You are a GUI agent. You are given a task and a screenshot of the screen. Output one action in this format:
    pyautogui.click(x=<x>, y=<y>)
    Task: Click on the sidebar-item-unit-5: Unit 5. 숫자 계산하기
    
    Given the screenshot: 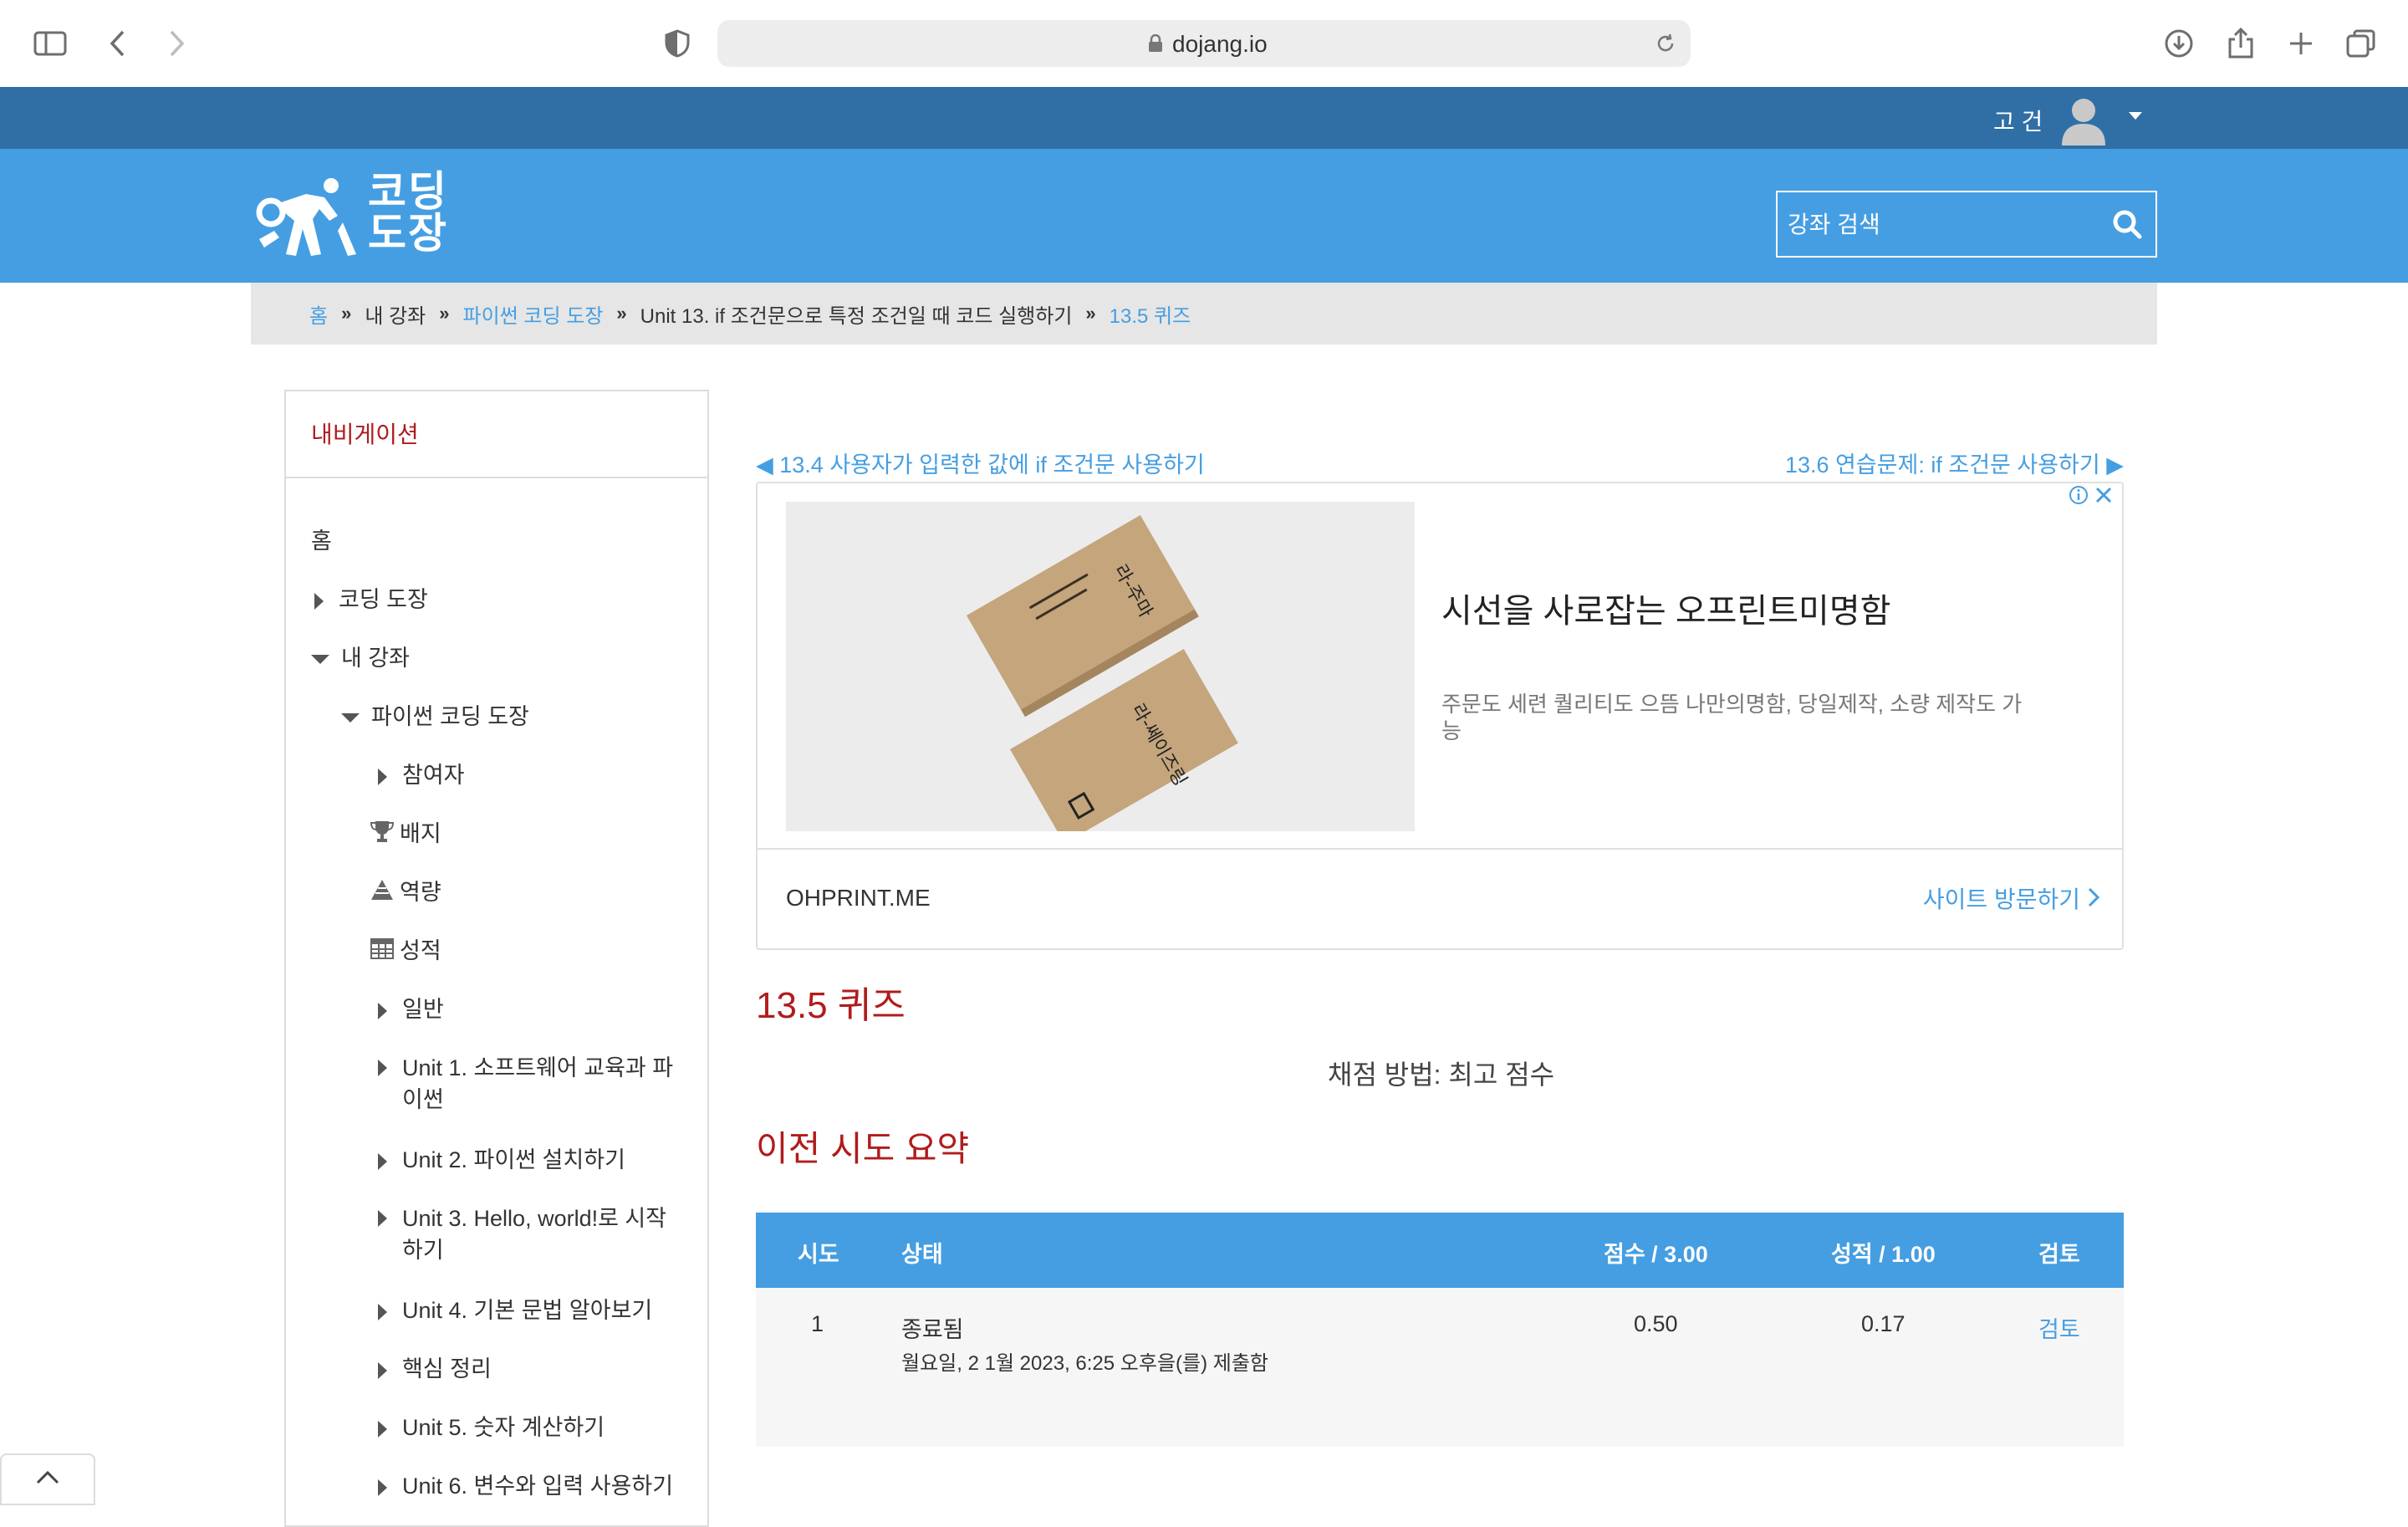 What is the action you would take?
    pyautogui.click(x=492, y=1428)
    